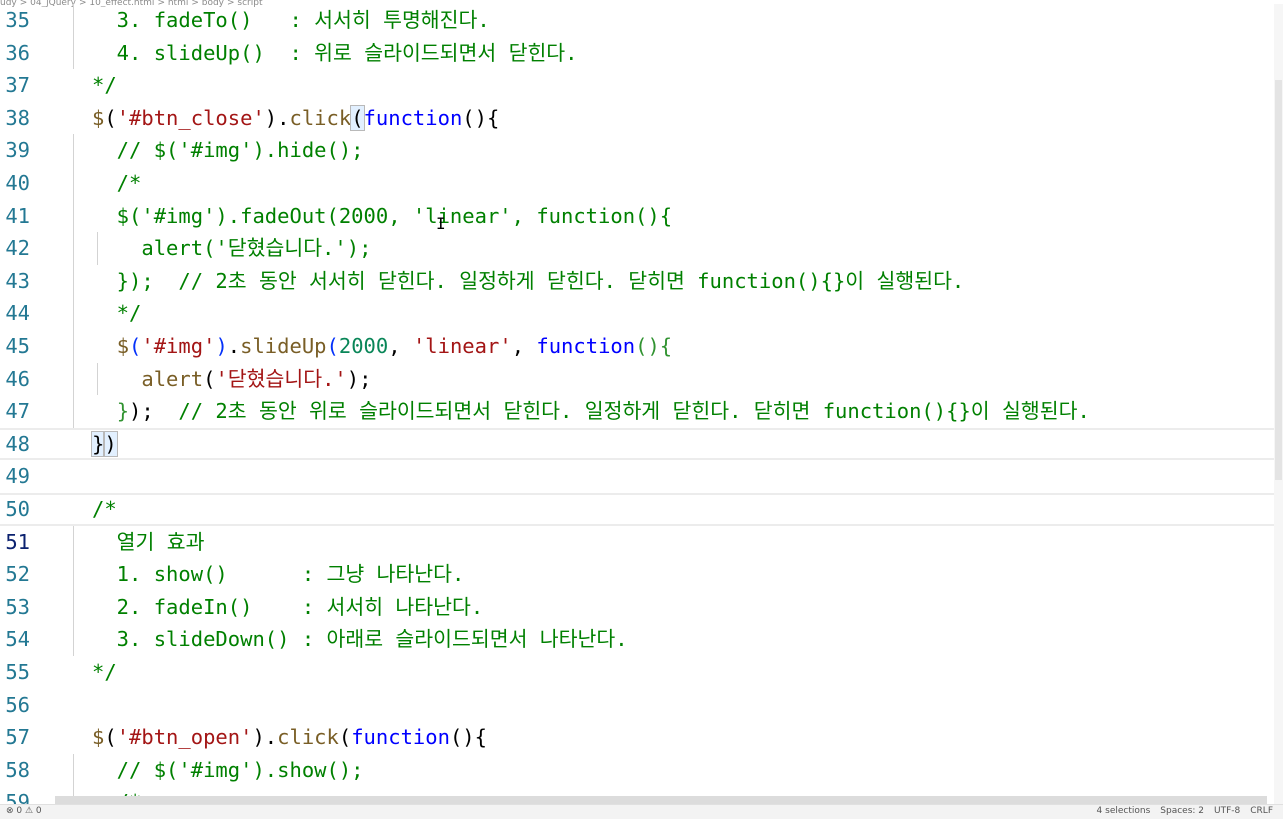 Image resolution: width=1283 pixels, height=819 pixels. I want to click on code-token: // $('#img').hide();, so click(228, 150).